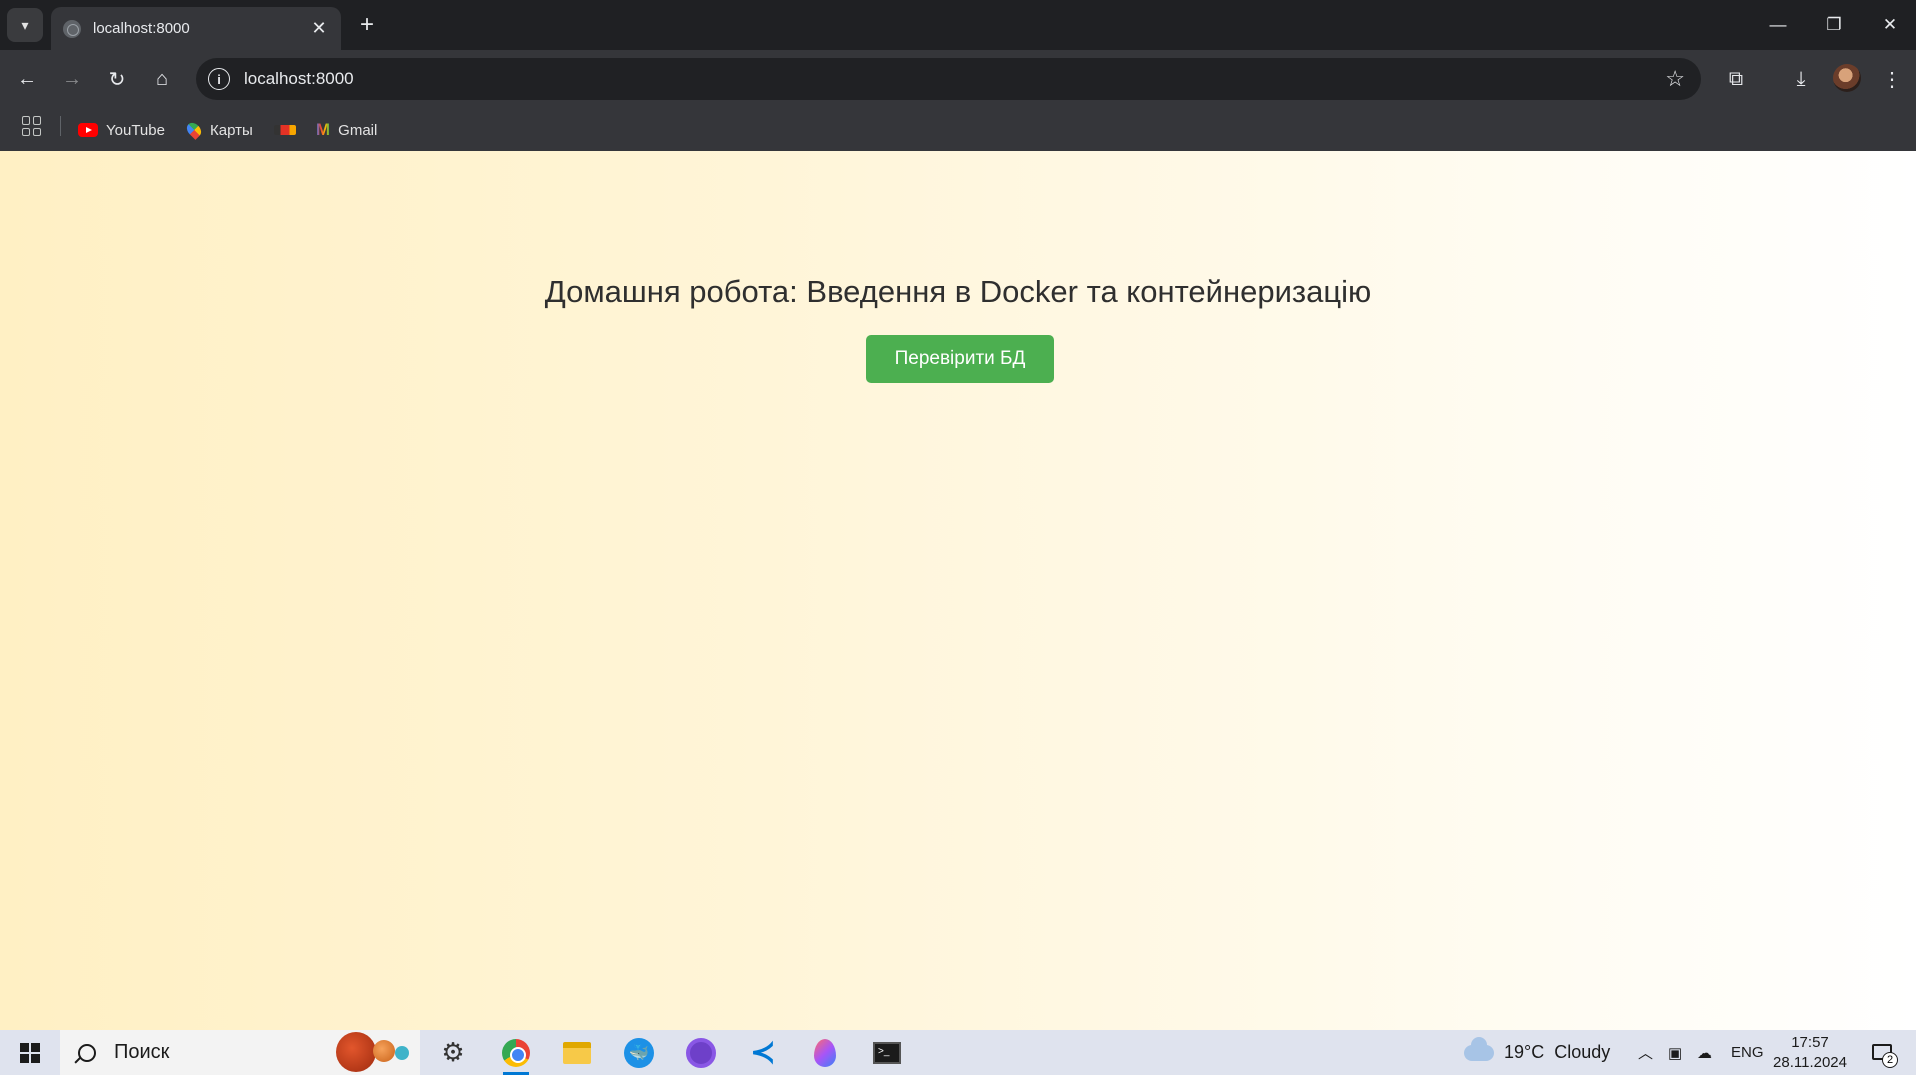 Image resolution: width=1916 pixels, height=1075 pixels. I want to click on taskbar-drop-app, so click(825, 1052).